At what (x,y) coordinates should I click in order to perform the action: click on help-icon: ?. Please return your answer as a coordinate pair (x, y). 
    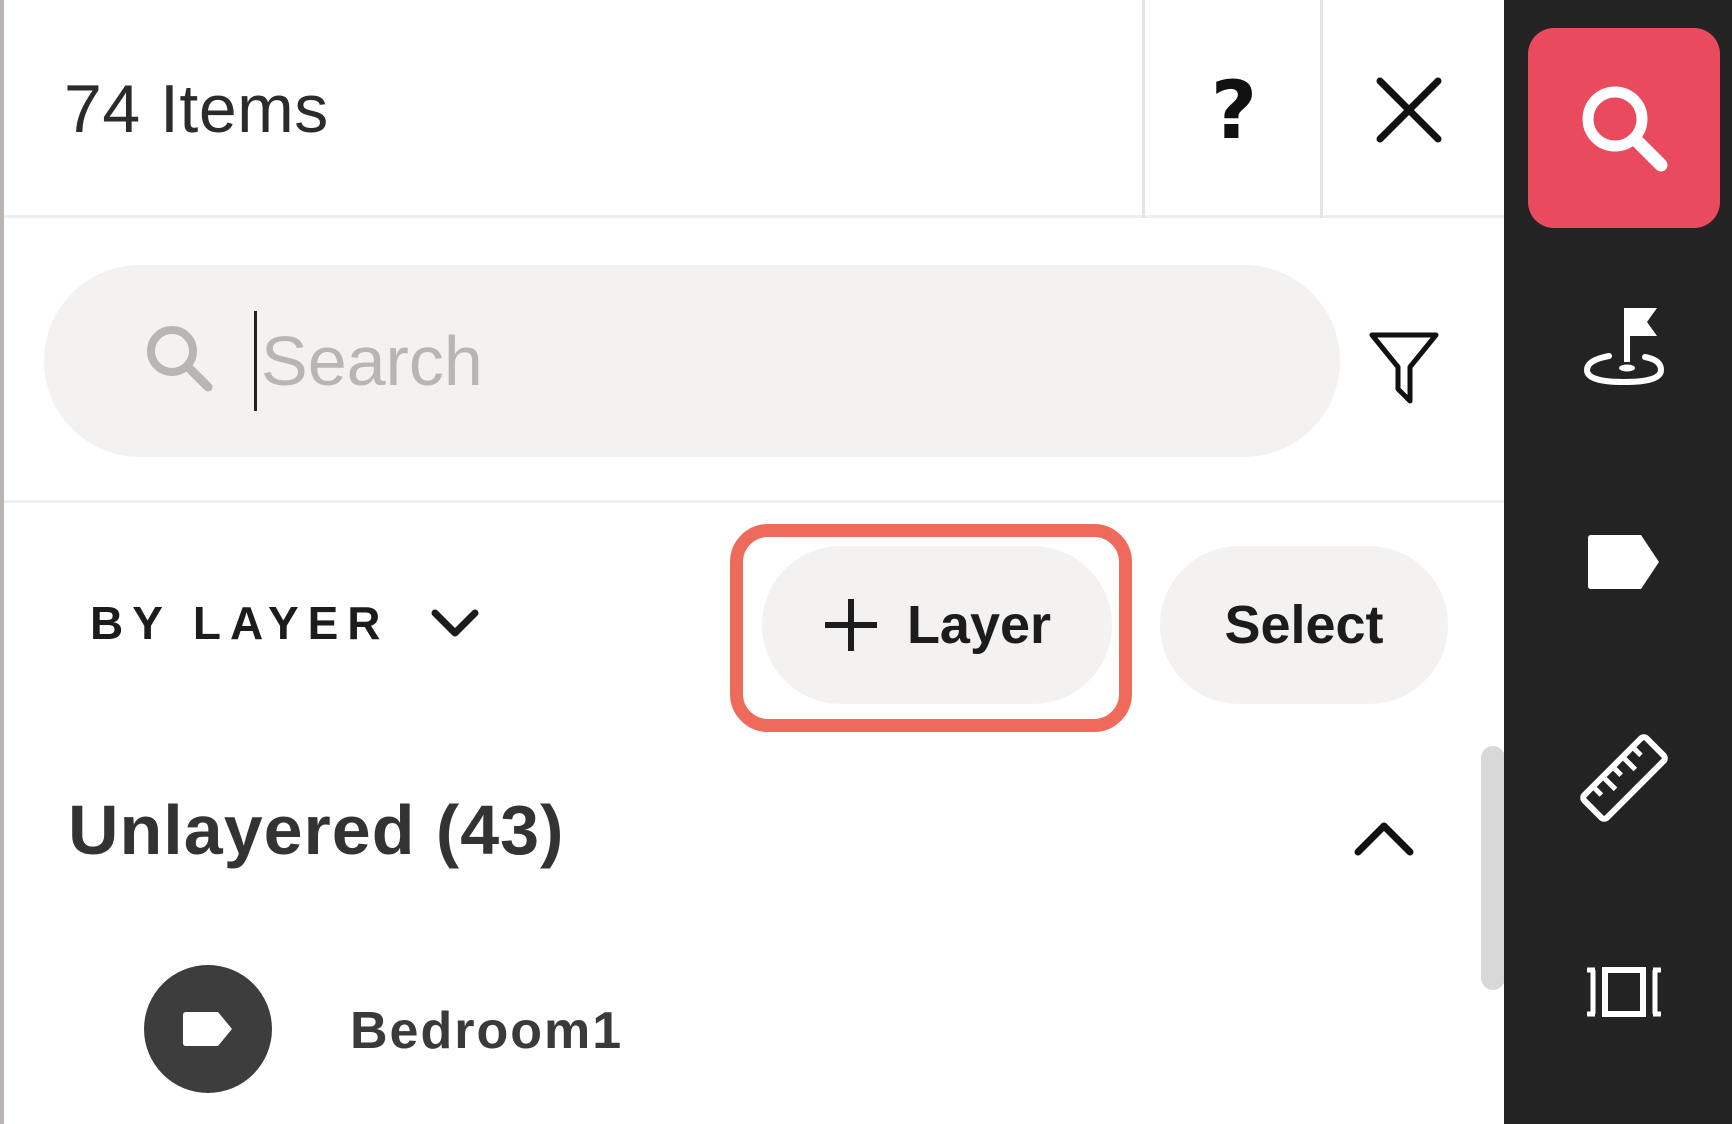
    Looking at the image, I should click on (1234, 110).